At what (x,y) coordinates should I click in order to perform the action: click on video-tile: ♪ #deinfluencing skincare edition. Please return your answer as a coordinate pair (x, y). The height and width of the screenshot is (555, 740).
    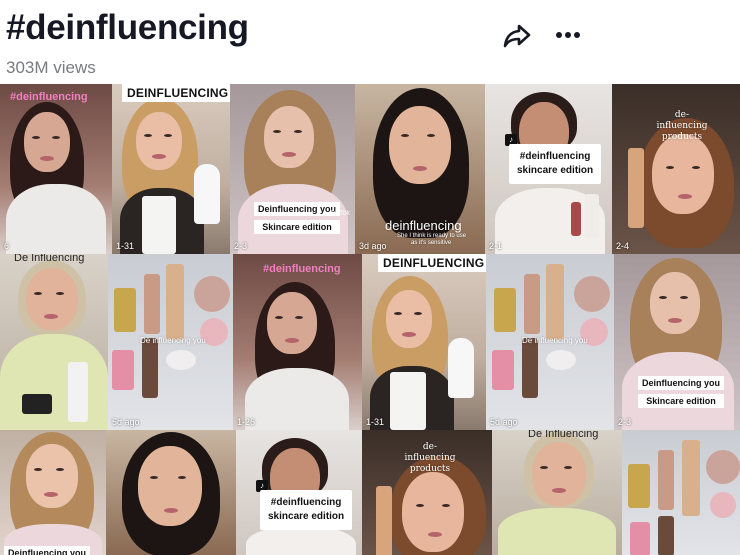
    Looking at the image, I should click on (299, 492).